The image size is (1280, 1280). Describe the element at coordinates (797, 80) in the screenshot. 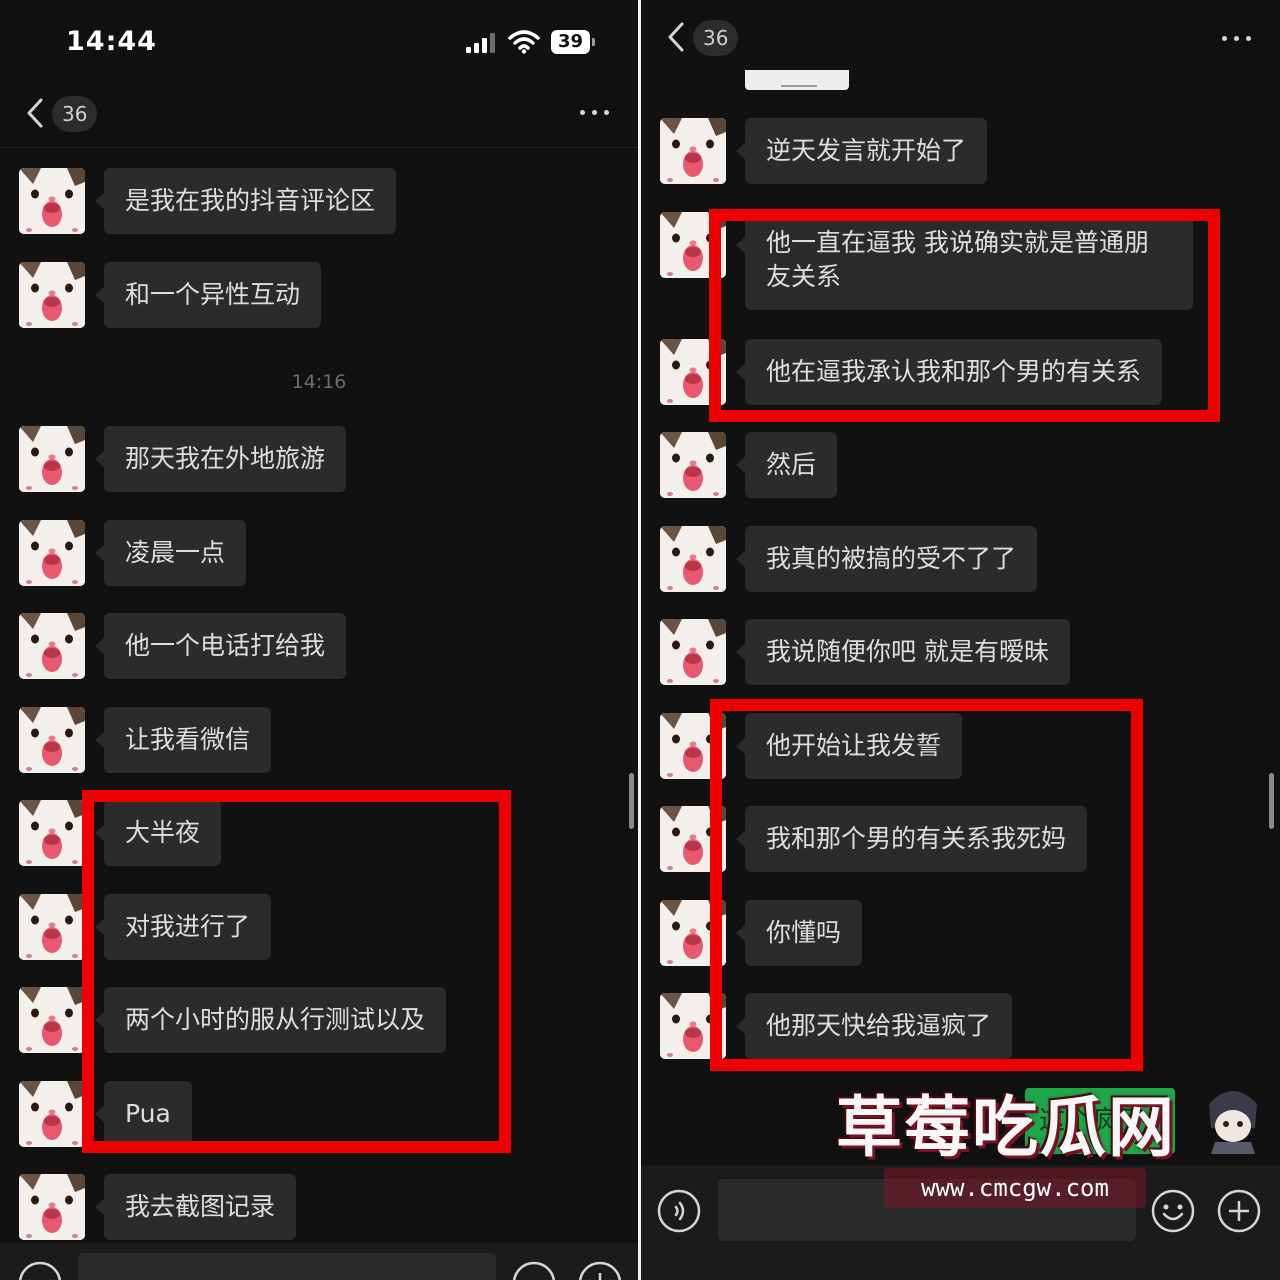

I see `partial-image-message` at that location.